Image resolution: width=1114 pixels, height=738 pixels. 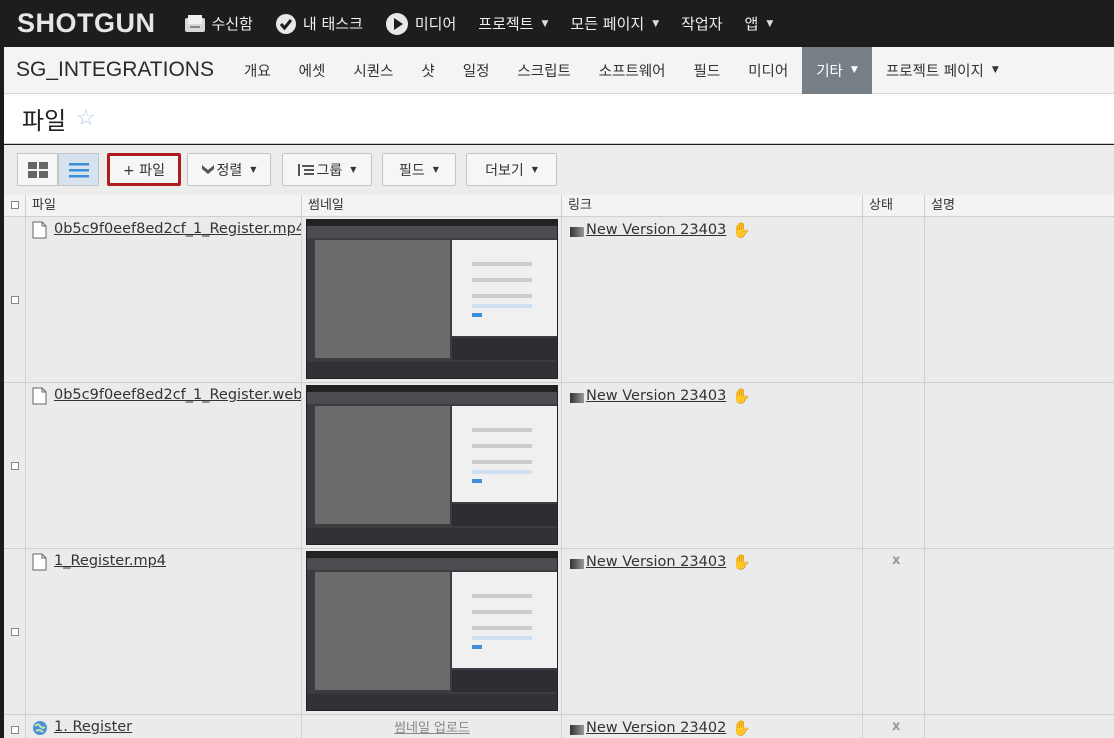 I want to click on sort-label: 정렬, so click(x=229, y=170).